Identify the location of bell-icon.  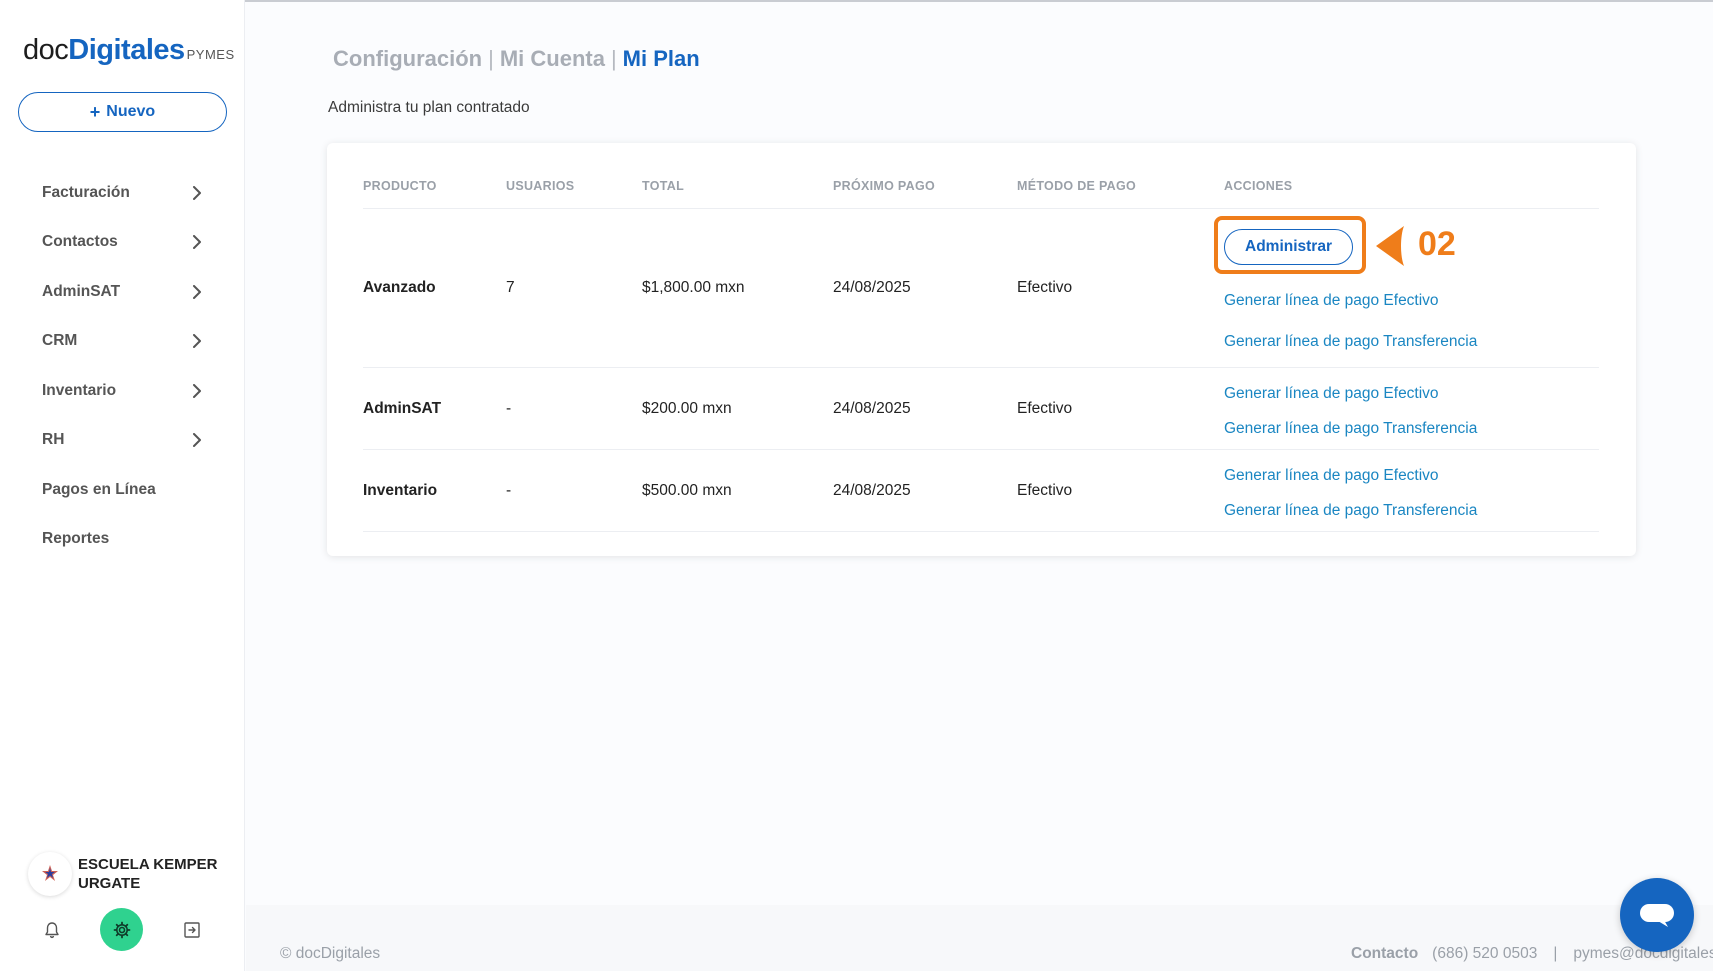
(52, 930).